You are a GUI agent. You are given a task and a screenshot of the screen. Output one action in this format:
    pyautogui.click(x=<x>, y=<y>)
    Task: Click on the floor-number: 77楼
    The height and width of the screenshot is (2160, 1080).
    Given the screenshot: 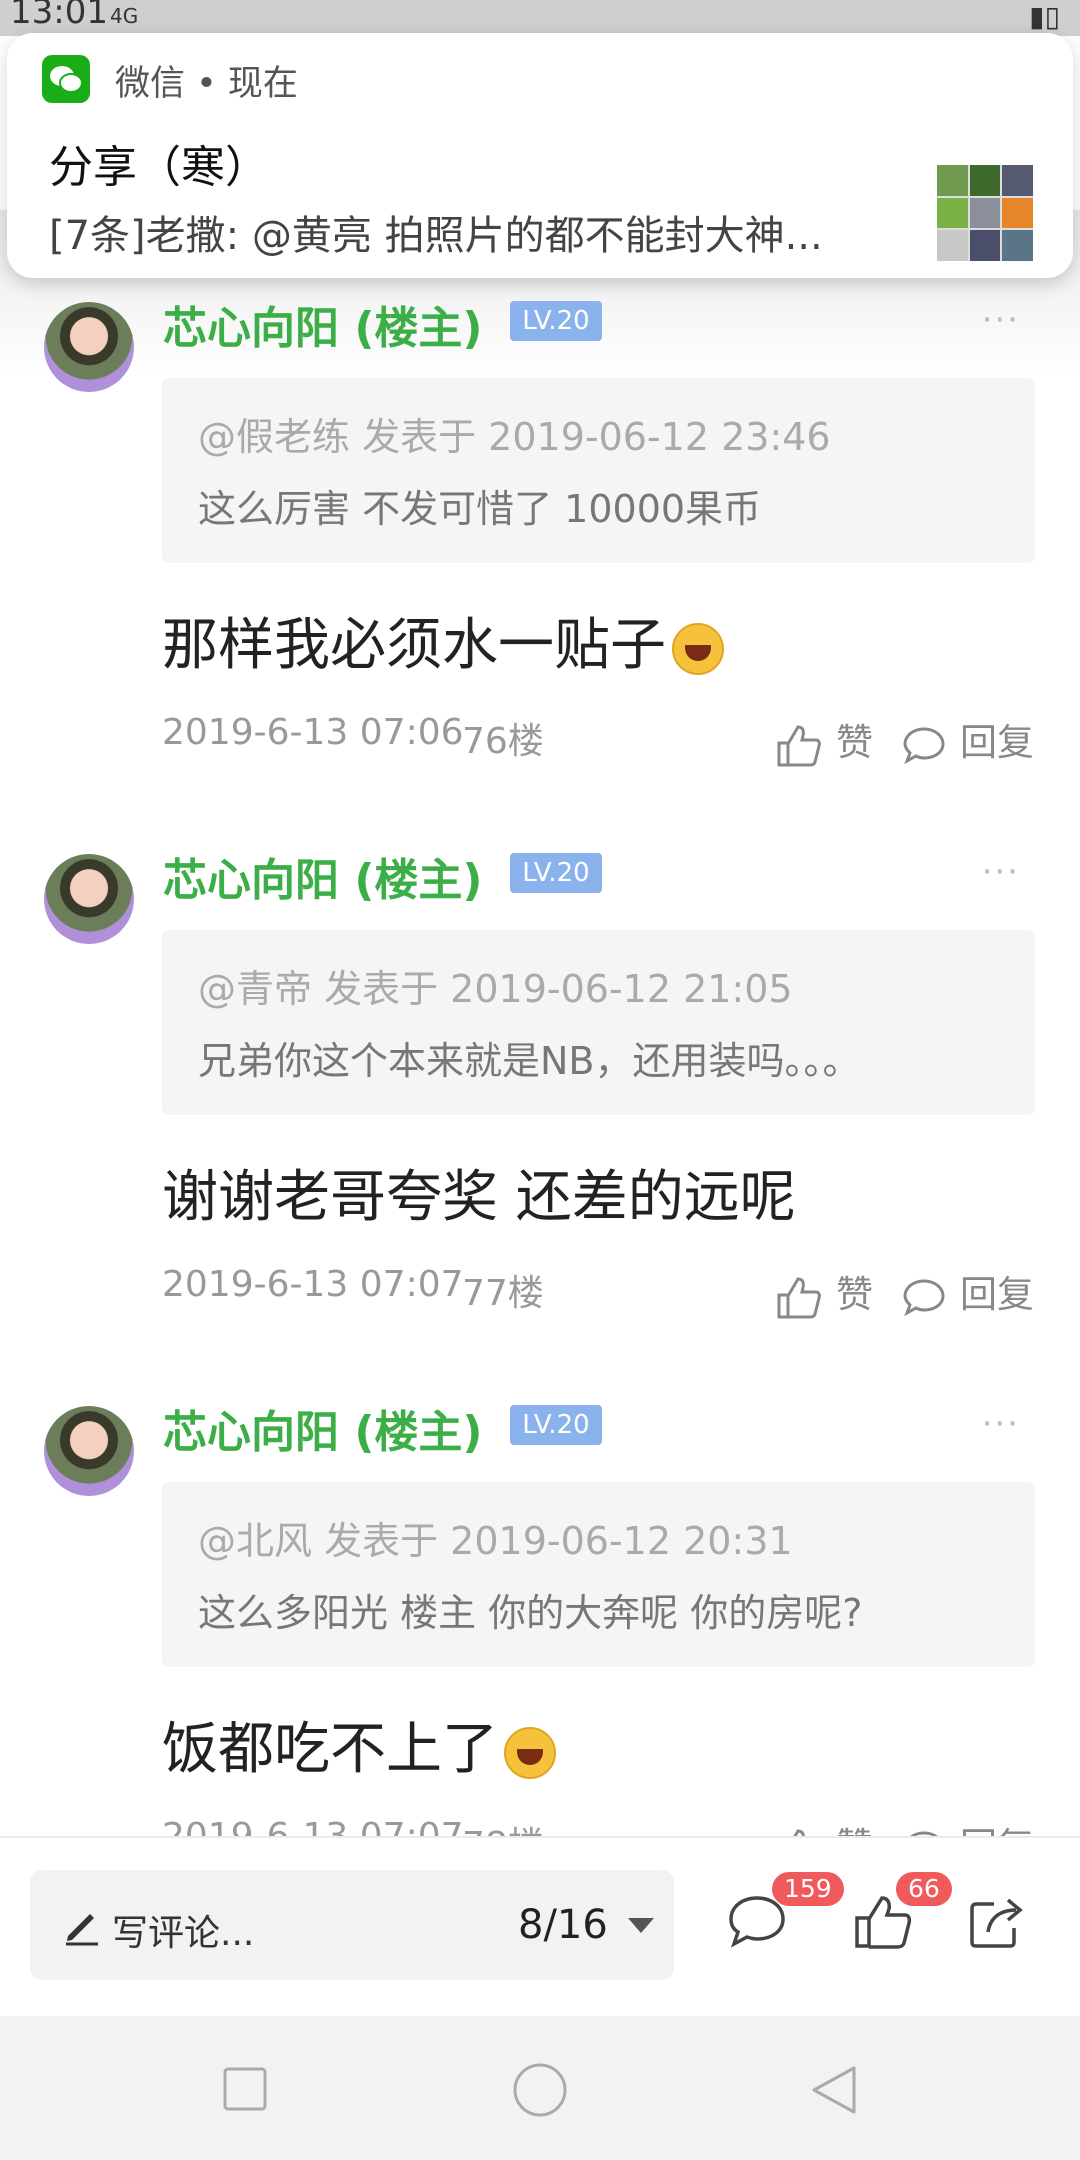 What is the action you would take?
    pyautogui.click(x=503, y=1293)
    